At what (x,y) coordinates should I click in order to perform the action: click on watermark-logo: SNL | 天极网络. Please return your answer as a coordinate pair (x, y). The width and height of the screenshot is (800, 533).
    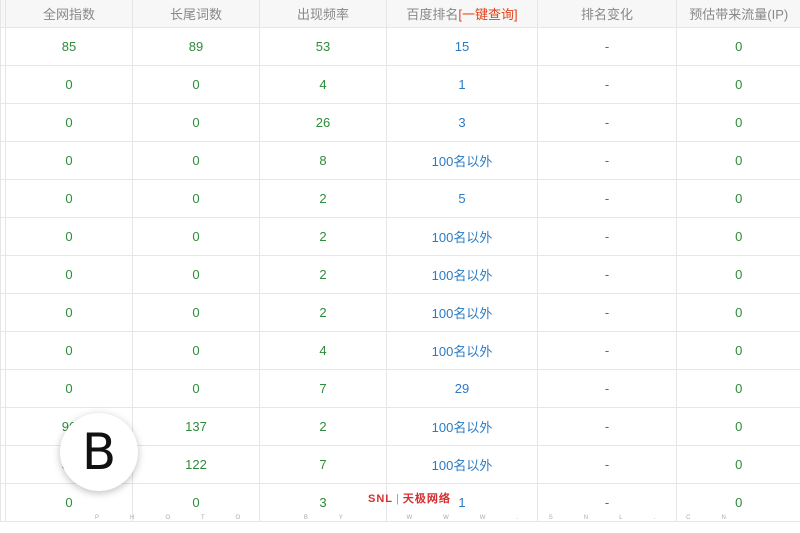
    Looking at the image, I should click on (409, 498).